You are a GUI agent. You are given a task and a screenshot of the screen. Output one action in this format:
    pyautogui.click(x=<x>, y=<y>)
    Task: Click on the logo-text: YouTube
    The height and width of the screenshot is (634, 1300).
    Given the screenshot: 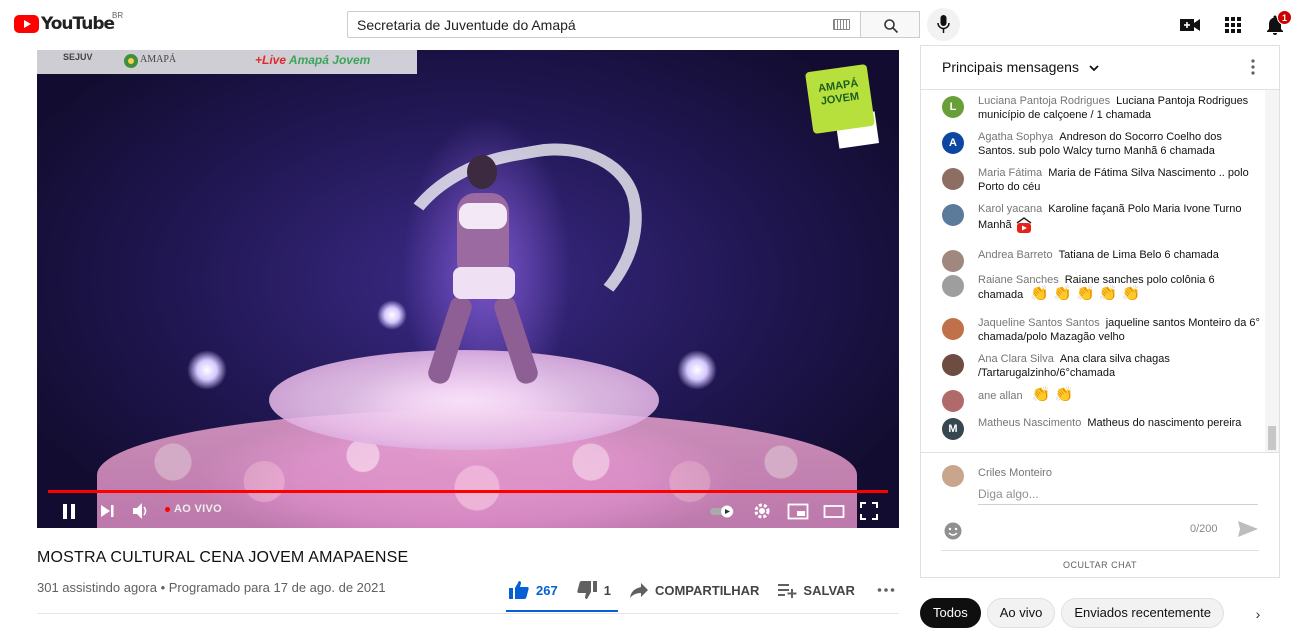 What is the action you would take?
    pyautogui.click(x=78, y=24)
    